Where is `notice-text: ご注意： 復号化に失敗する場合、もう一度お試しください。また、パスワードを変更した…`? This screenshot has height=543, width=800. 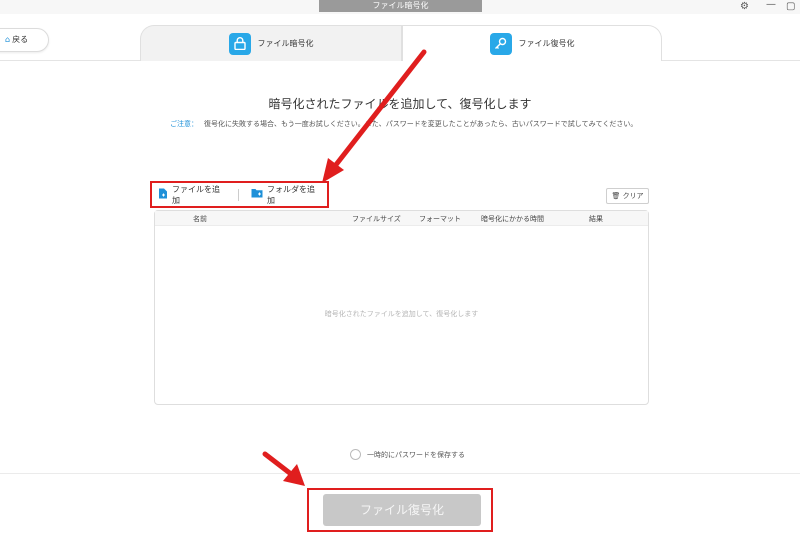
notice-text: ご注意： 復号化に失敗する場合、もう一度お試しください。また、パスワードを変更した… is located at coordinates (403, 124).